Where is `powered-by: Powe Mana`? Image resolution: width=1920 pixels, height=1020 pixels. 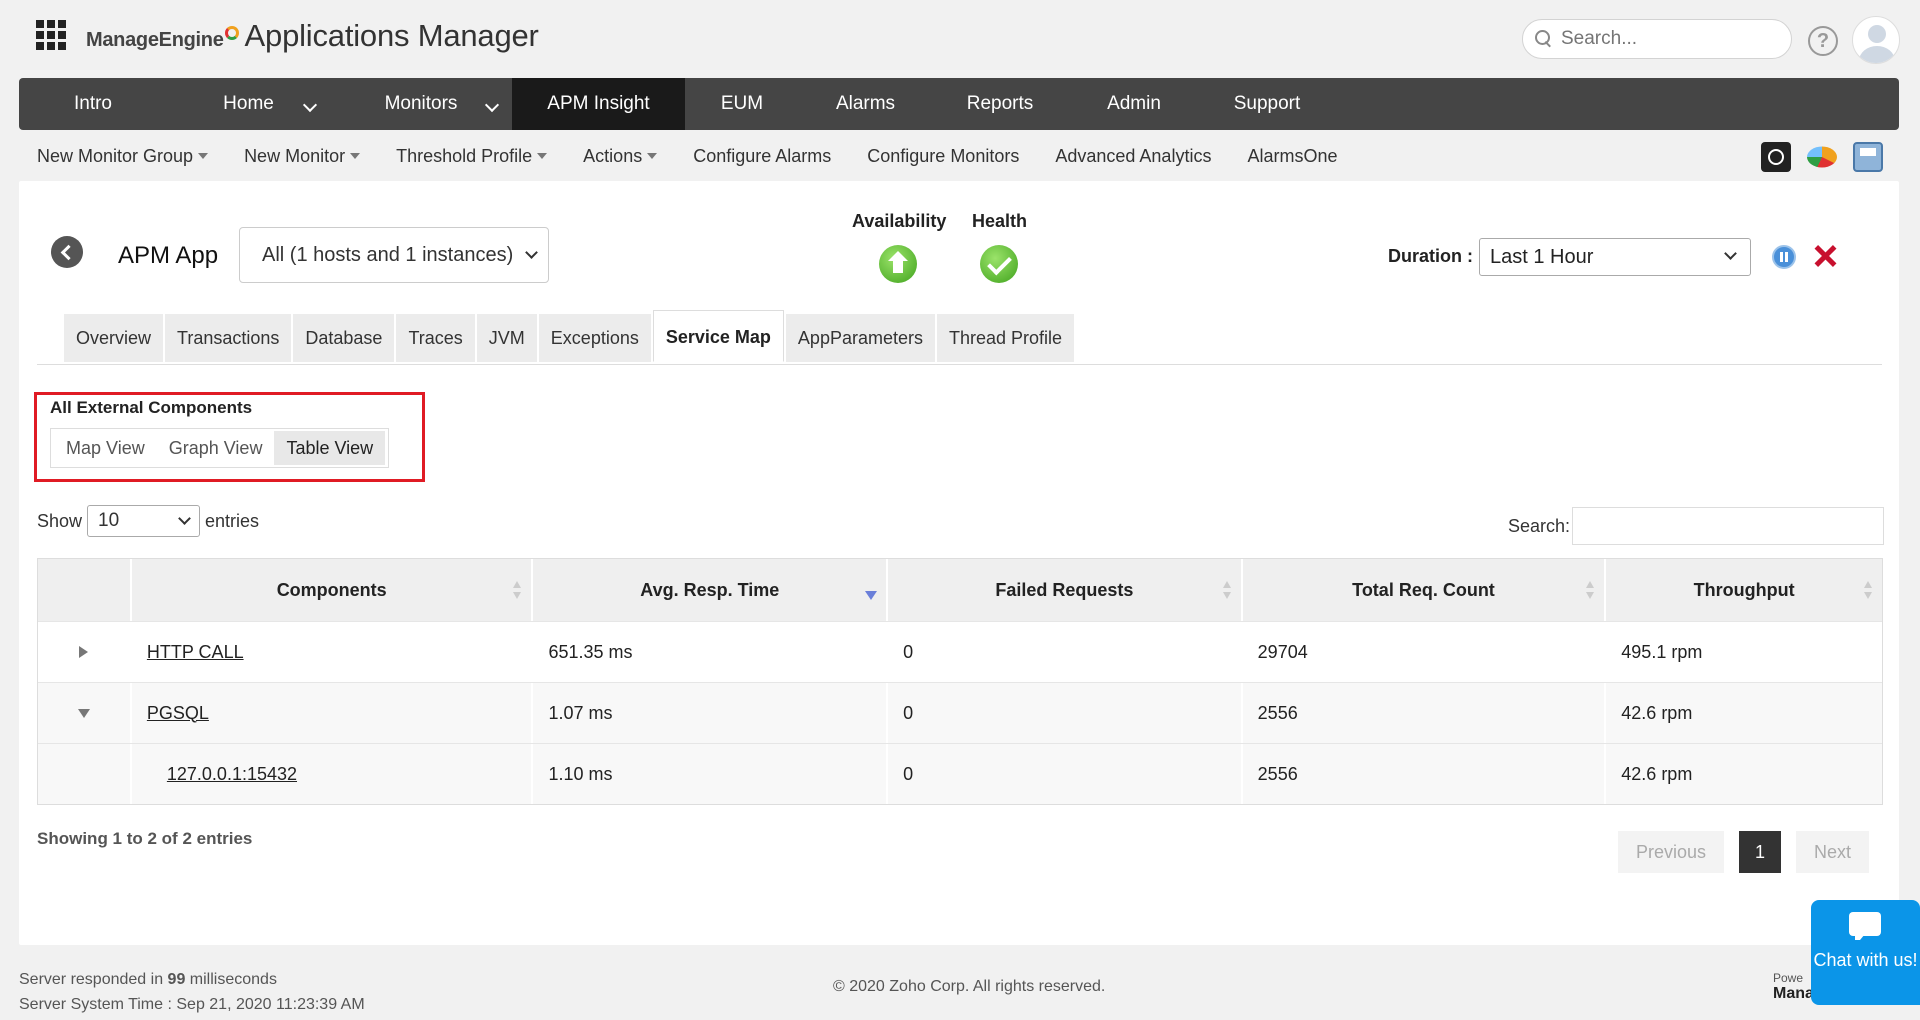 powered-by: Powe Mana is located at coordinates (1793, 986).